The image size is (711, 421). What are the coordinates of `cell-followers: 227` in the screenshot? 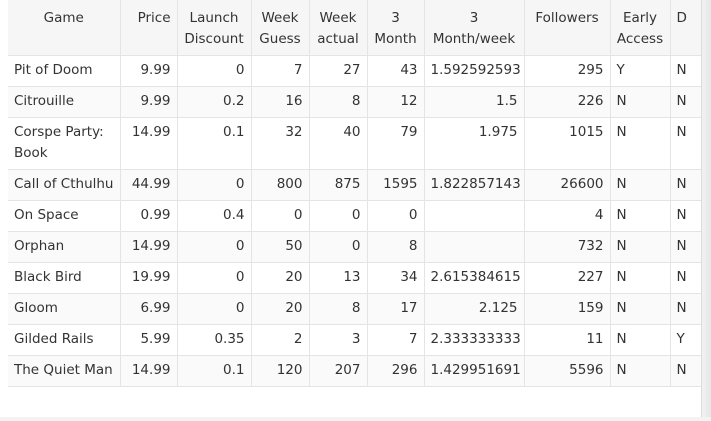 It's located at (567, 278).